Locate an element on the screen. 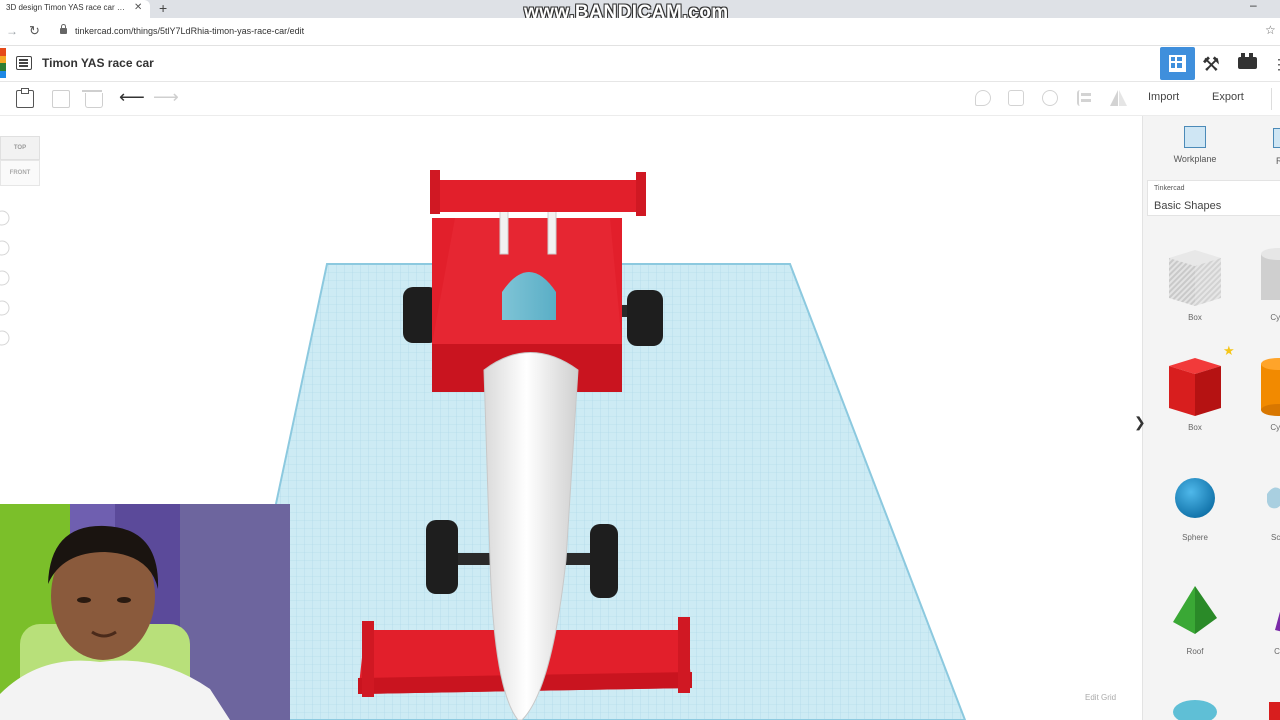 The height and width of the screenshot is (720, 1280). app-header: Timon YAS race car ⚒ ⋮ is located at coordinates (640, 64).